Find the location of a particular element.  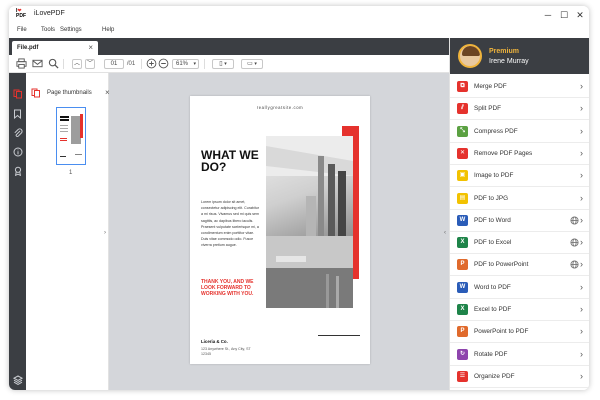

thumbnails-panel-icon is located at coordinates (36, 93).